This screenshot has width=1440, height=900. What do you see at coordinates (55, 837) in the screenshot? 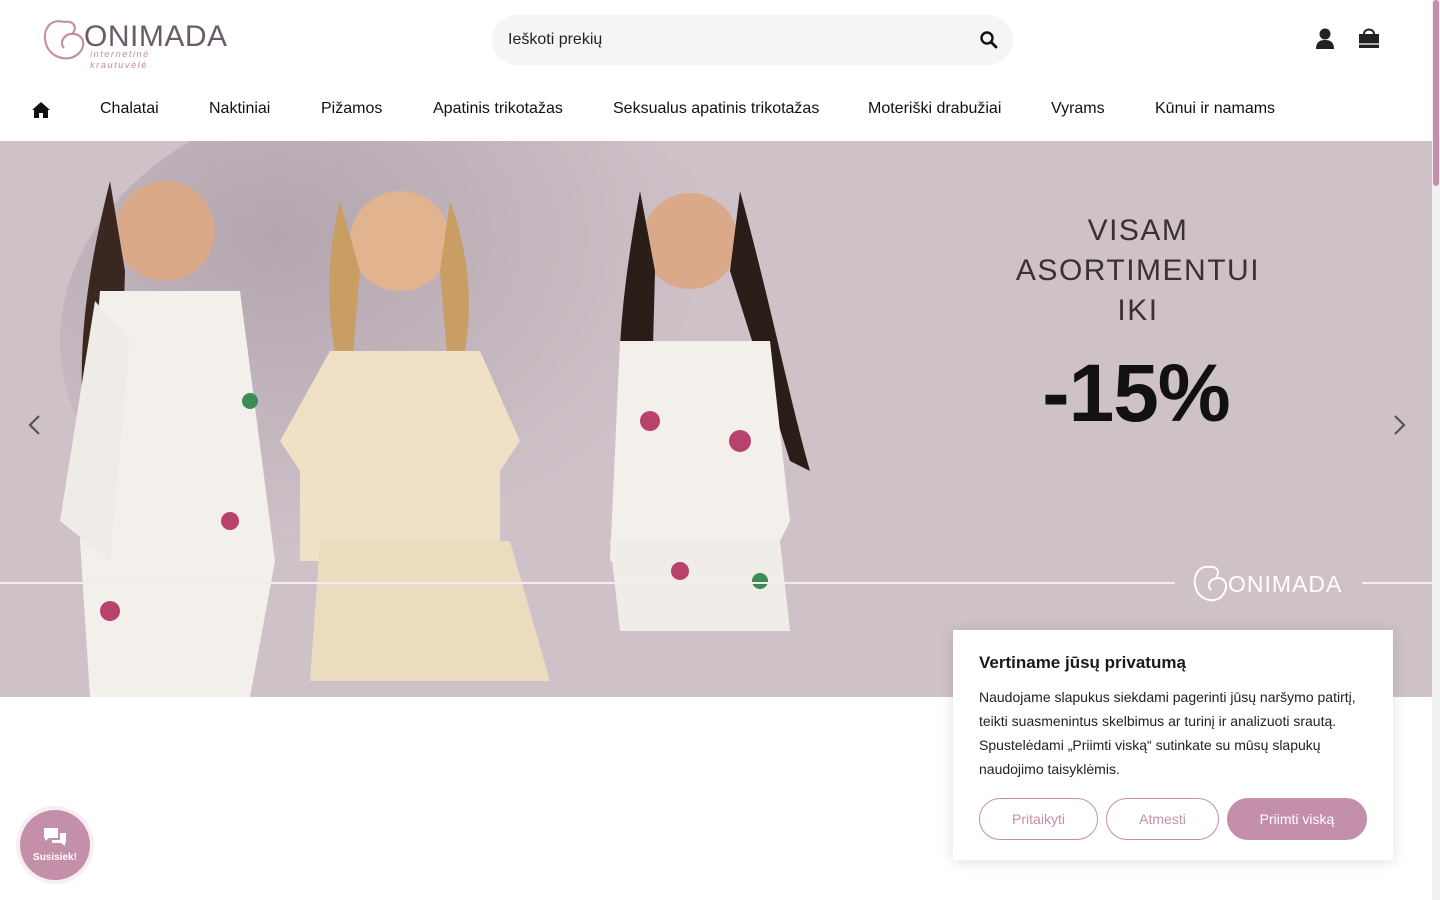
I see `chat-bubbles-icon` at bounding box center [55, 837].